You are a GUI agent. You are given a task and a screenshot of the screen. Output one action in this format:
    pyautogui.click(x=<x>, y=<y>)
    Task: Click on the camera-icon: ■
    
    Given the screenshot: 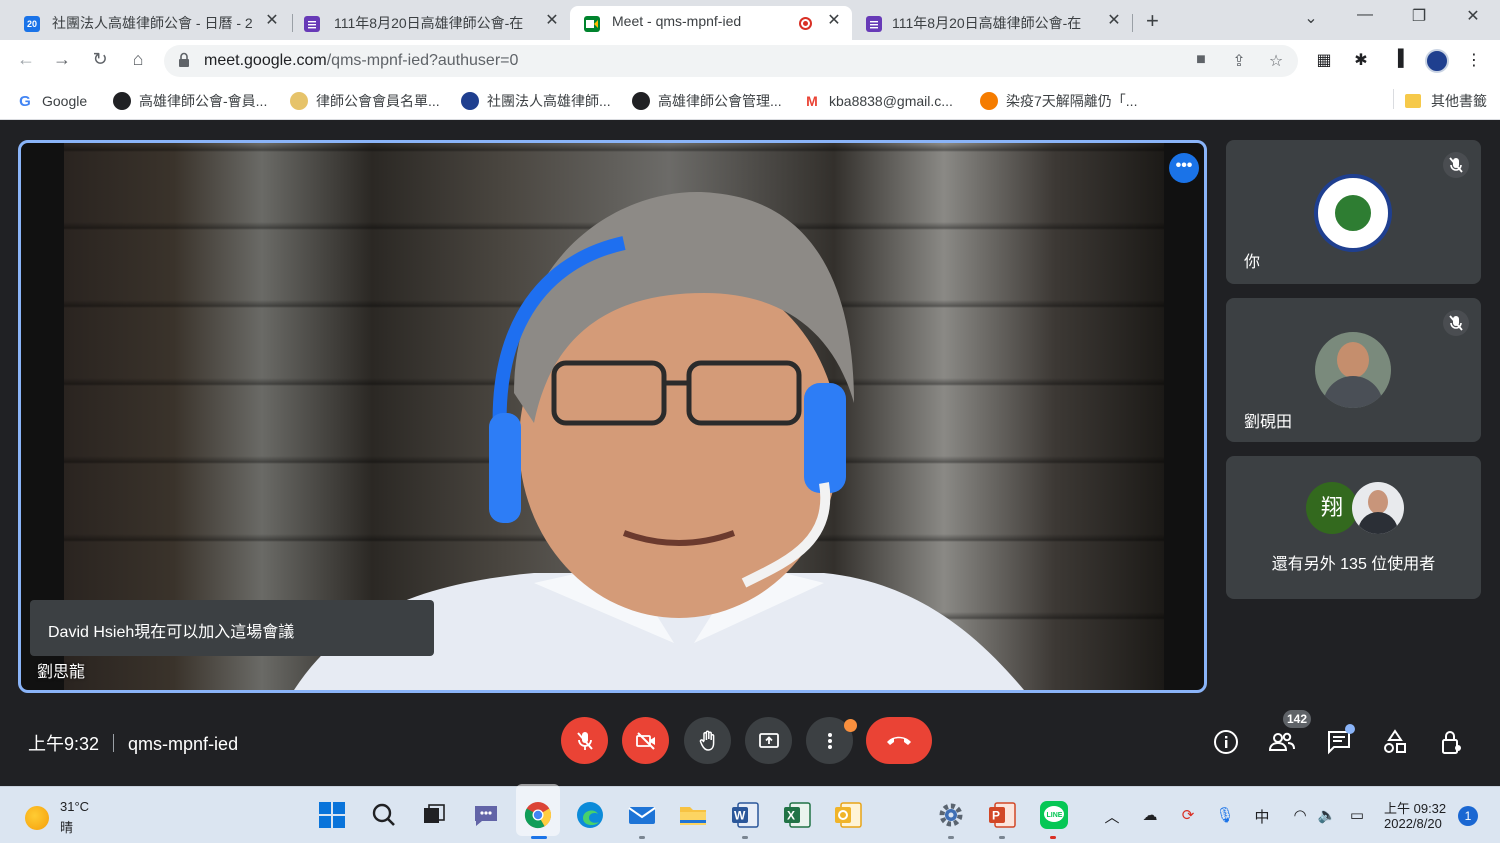 What is the action you would take?
    pyautogui.click(x=1201, y=60)
    